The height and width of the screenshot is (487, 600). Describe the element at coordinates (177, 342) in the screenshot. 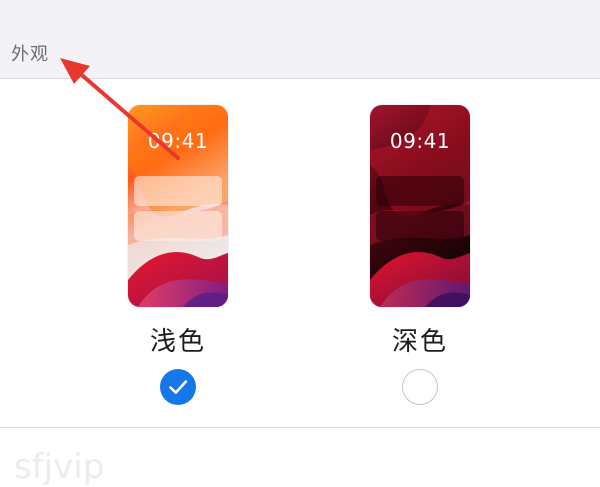

I see `light-mode-label: 浅色` at that location.